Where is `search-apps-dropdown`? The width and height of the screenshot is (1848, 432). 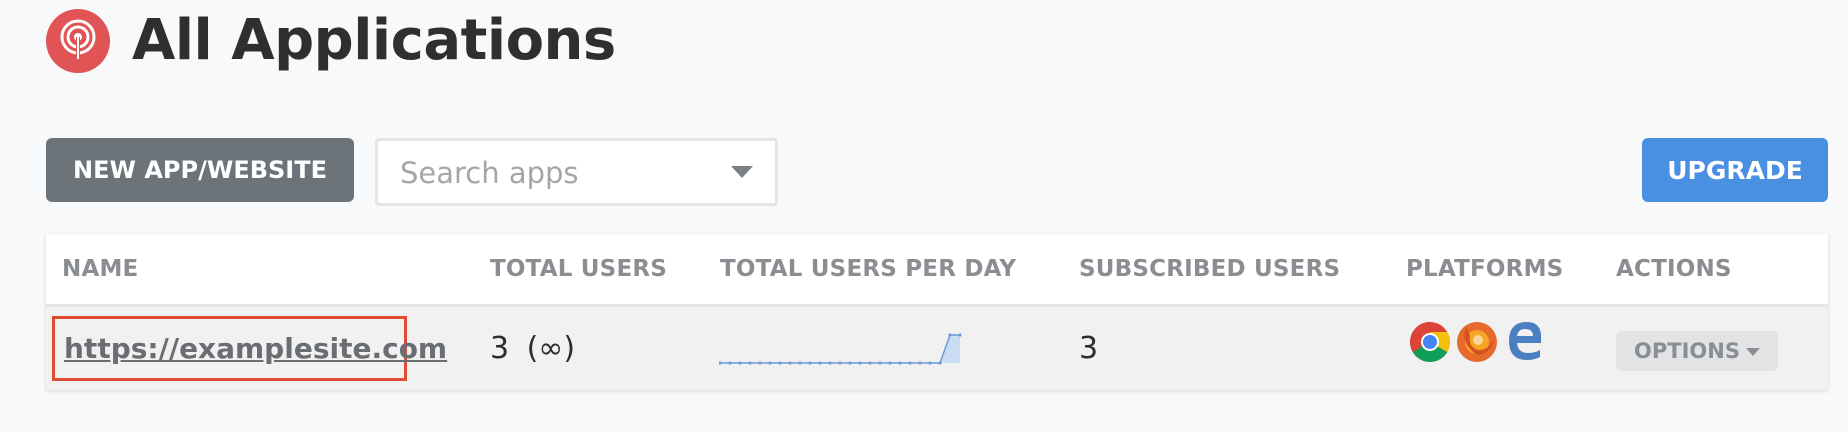
search-apps-dropdown is located at coordinates (576, 172).